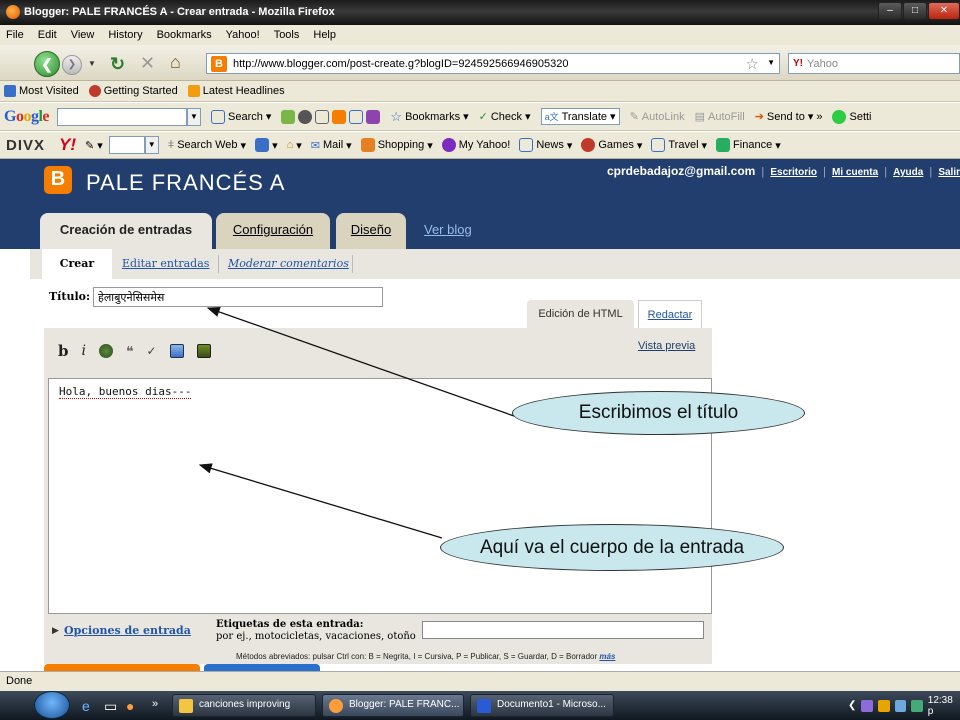  I want to click on link-icon, so click(105, 351).